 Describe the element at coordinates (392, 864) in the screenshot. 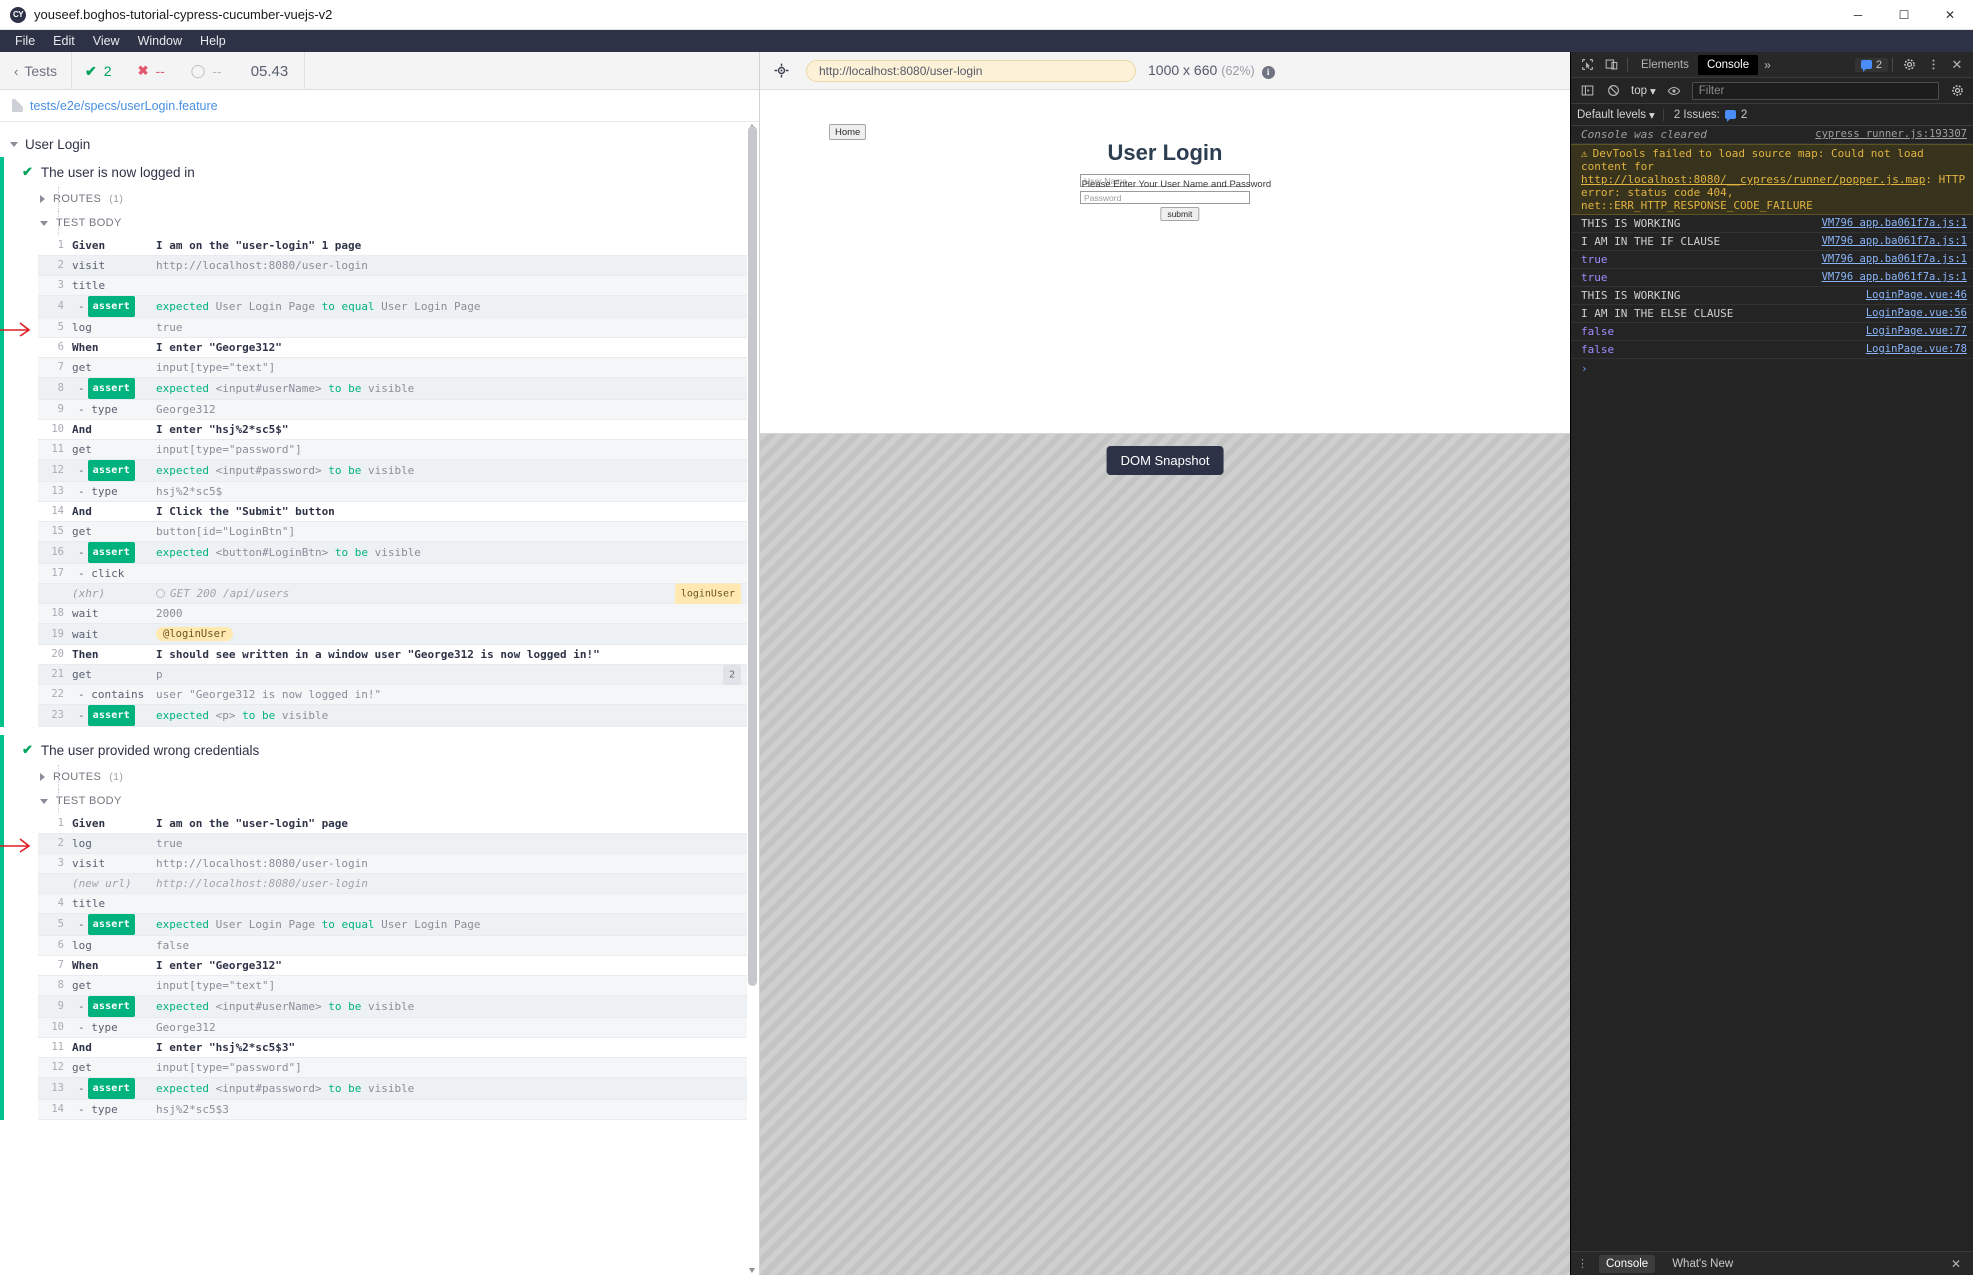

I see `command-row: 3 visit http://localhost:8080/user-login` at that location.